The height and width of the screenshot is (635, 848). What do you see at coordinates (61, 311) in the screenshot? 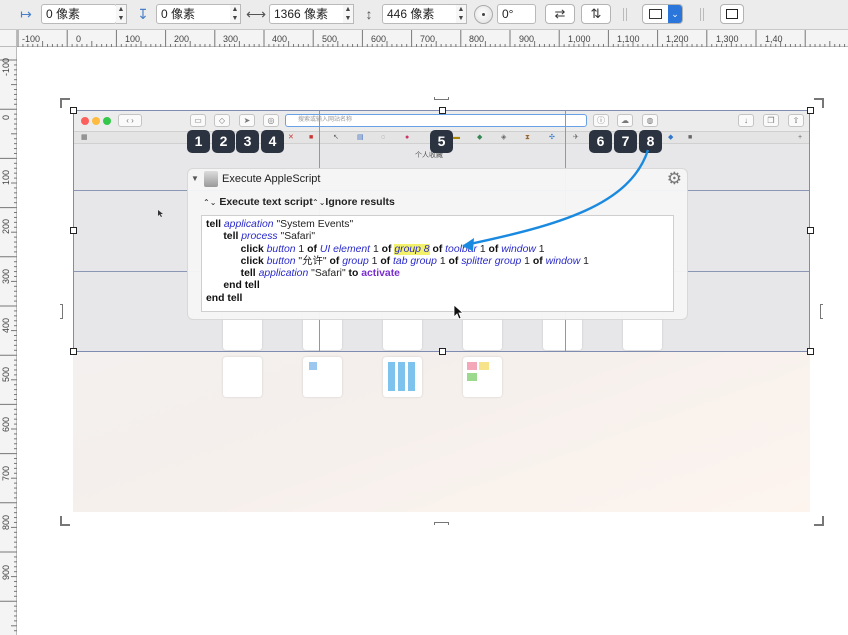
I see `crop-edge-left` at bounding box center [61, 311].